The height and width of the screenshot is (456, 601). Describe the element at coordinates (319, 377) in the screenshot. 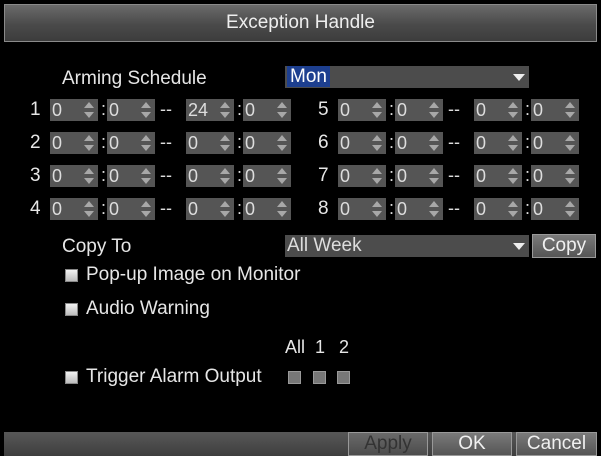

I see `alarm-output-1-checkbox` at that location.